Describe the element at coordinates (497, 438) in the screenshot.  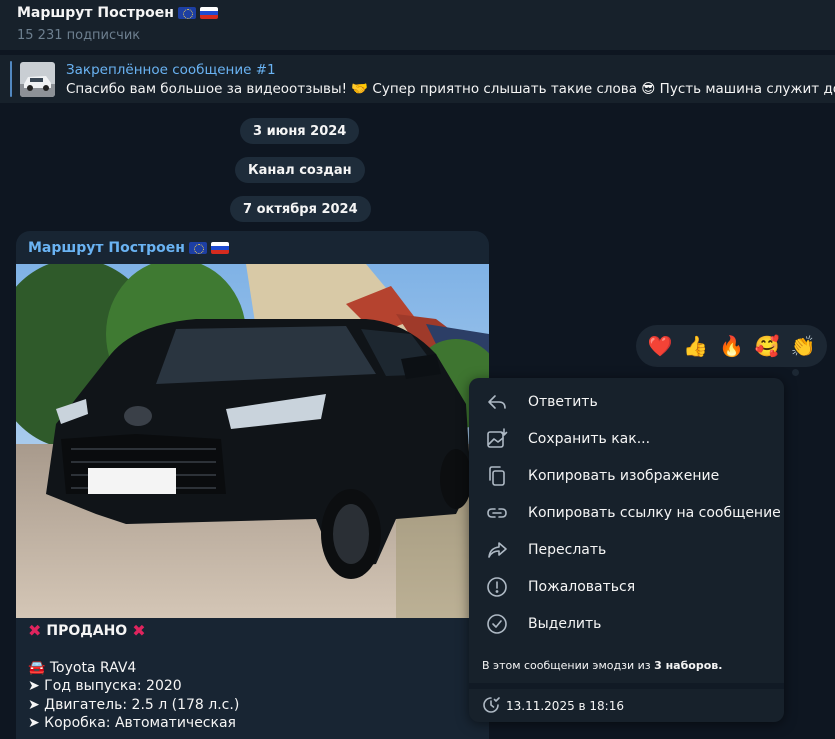
I see `save-image-icon` at that location.